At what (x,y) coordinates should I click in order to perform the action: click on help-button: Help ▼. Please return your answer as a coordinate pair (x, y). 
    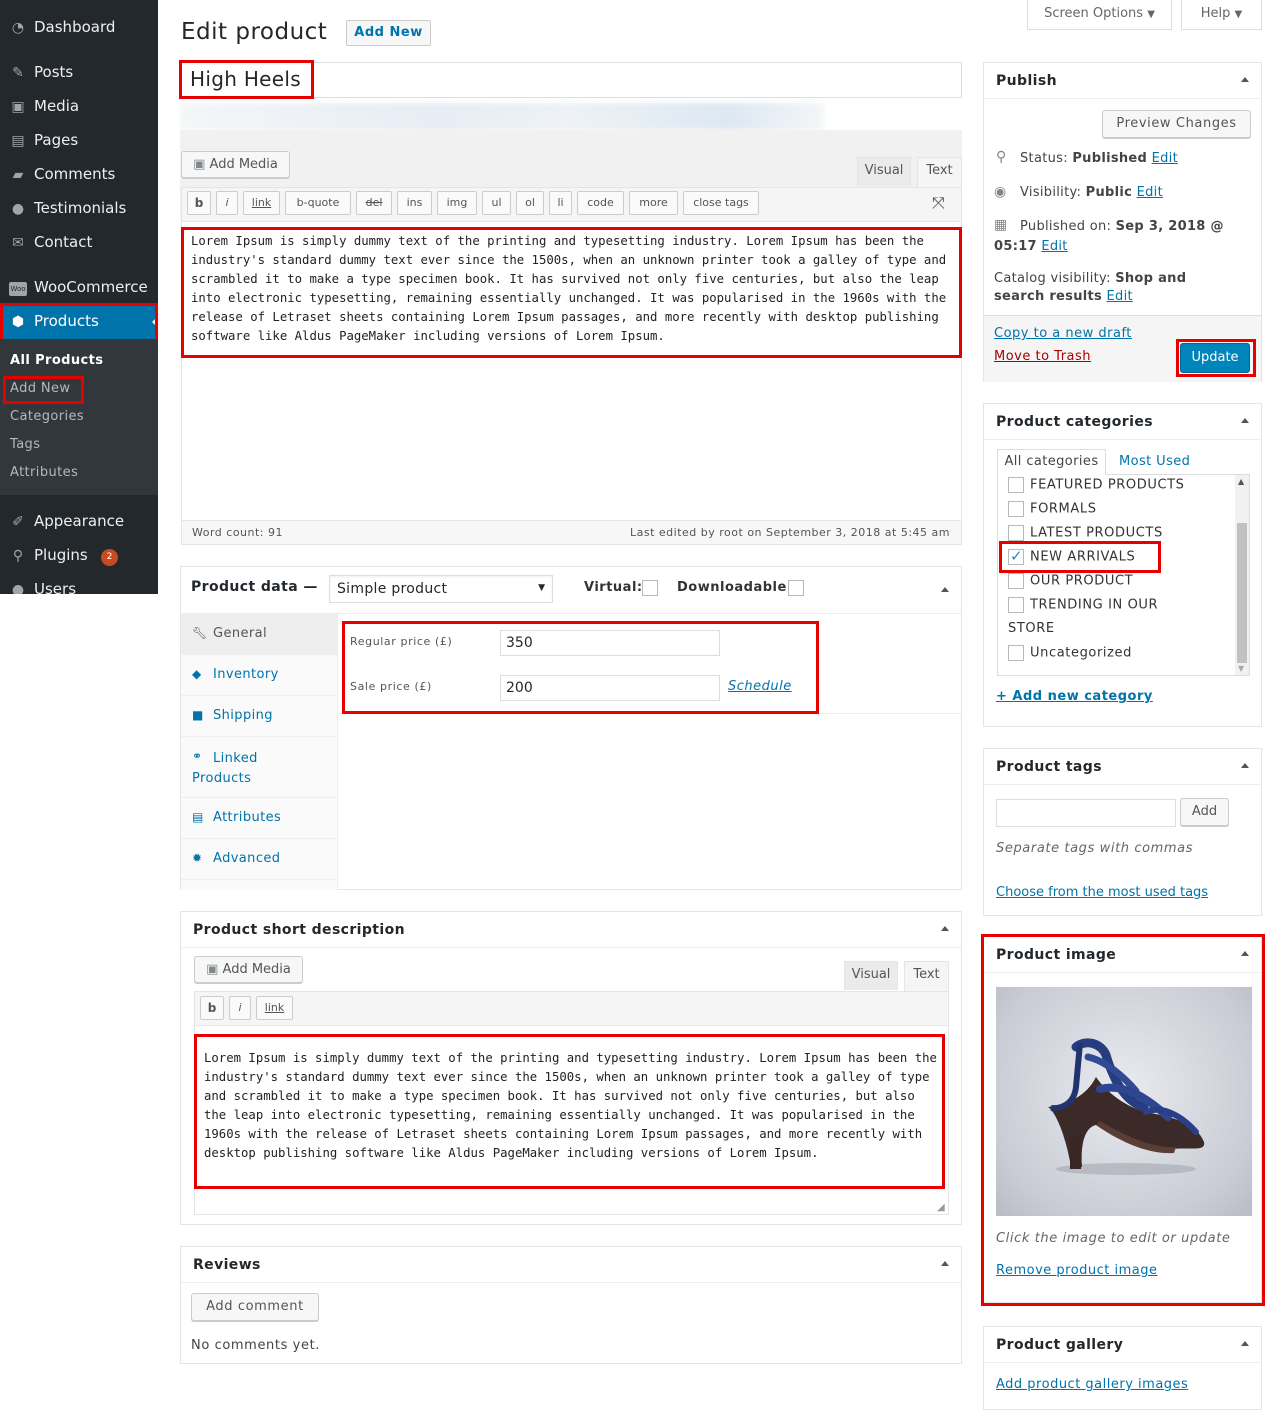
    Looking at the image, I should click on (1221, 15).